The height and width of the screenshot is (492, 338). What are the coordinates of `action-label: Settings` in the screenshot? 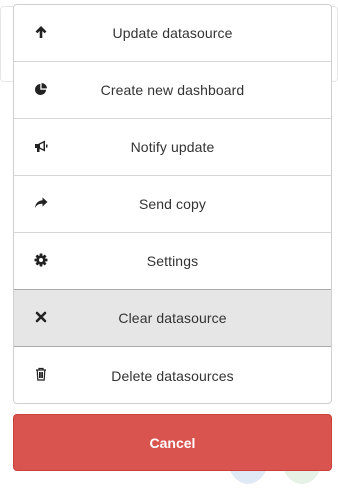 It's located at (172, 261).